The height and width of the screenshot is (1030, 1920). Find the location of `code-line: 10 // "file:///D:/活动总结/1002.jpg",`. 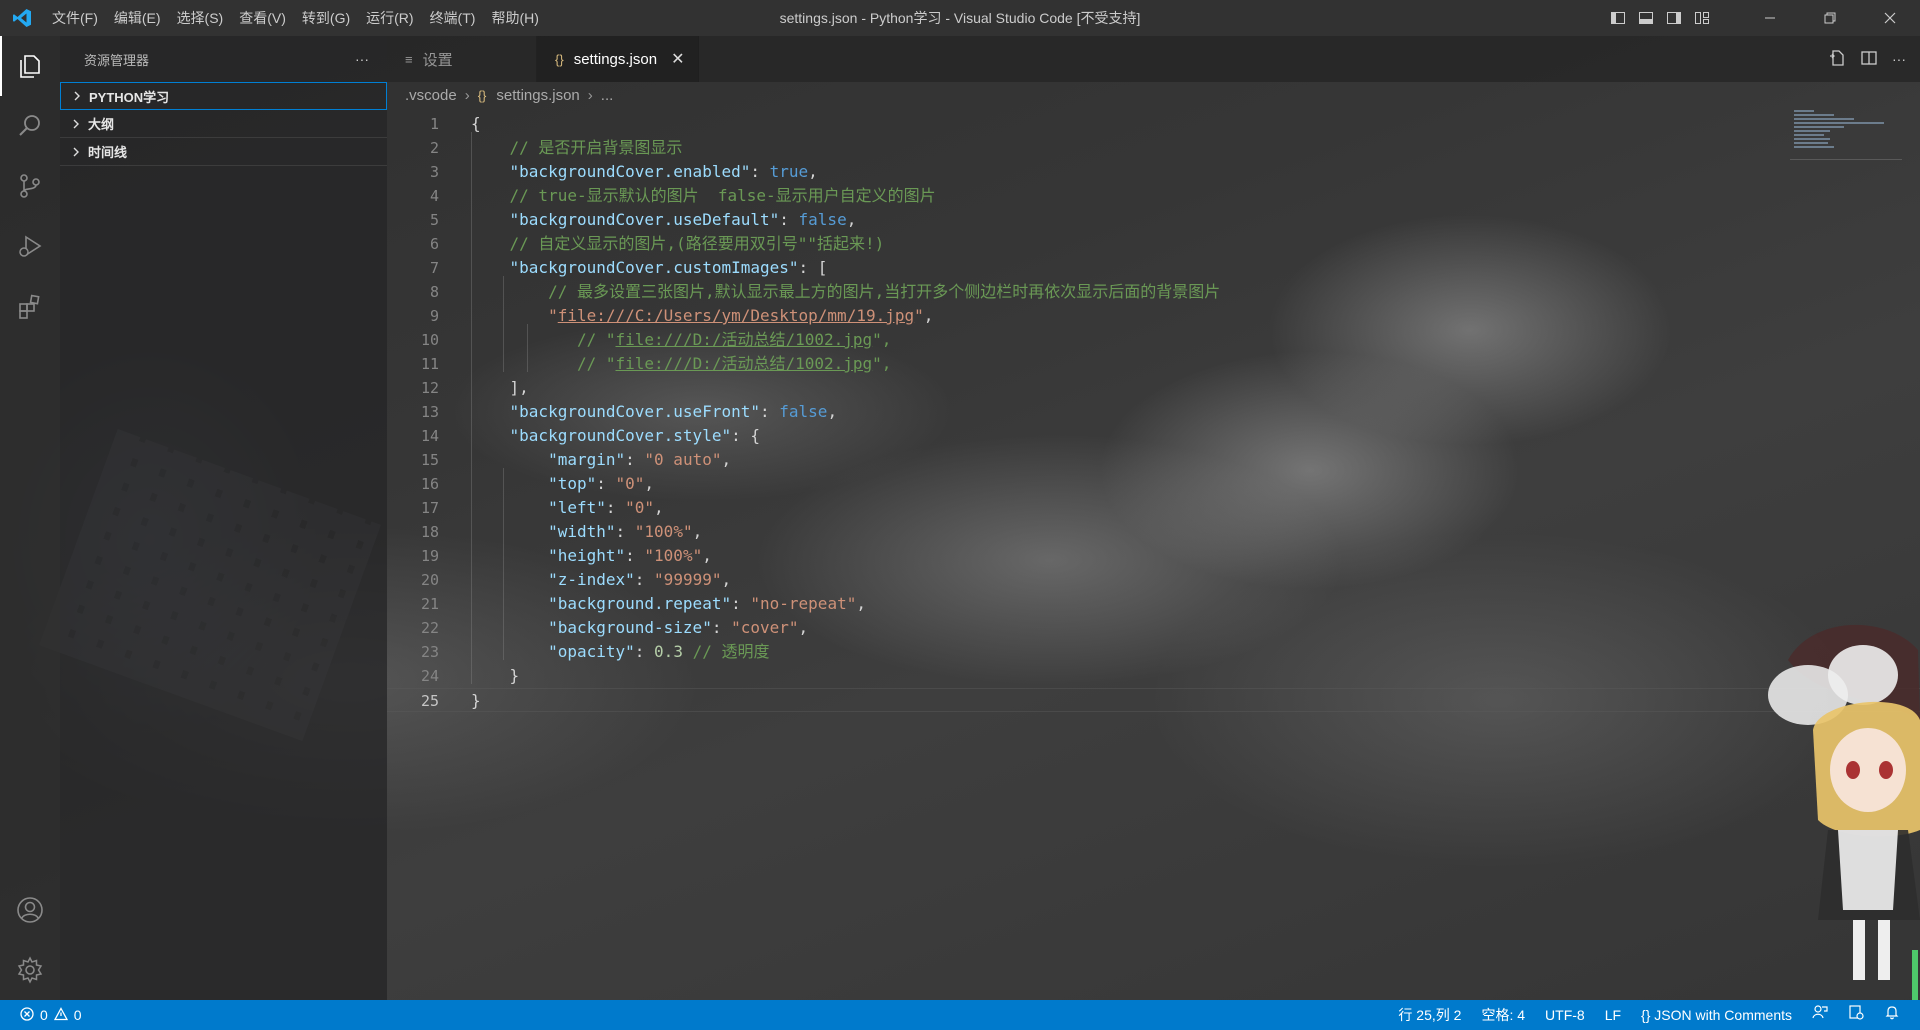

code-line: 10 // "file:///D:/活动总结/1002.jpg", is located at coordinates (1153, 340).